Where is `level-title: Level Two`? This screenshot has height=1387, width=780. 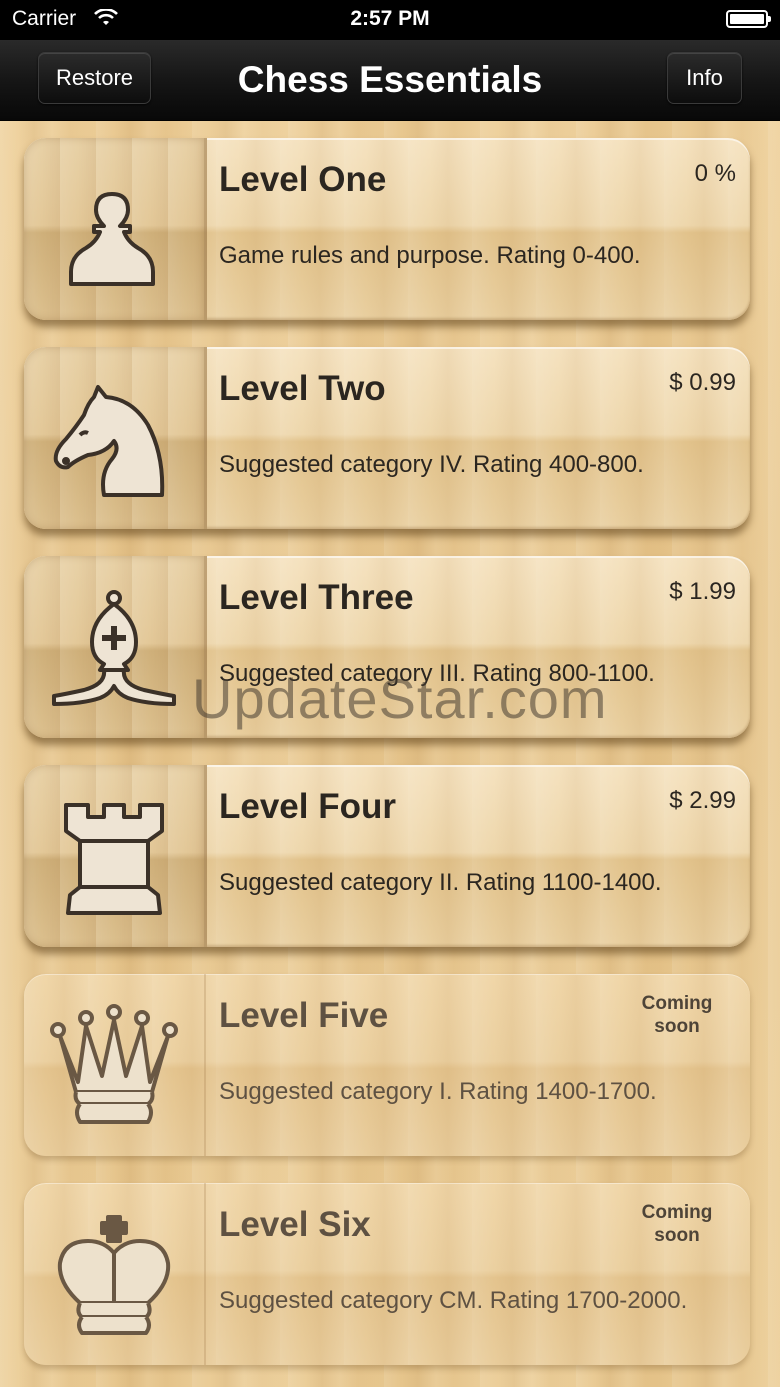
level-title: Level Two is located at coordinates (302, 388).